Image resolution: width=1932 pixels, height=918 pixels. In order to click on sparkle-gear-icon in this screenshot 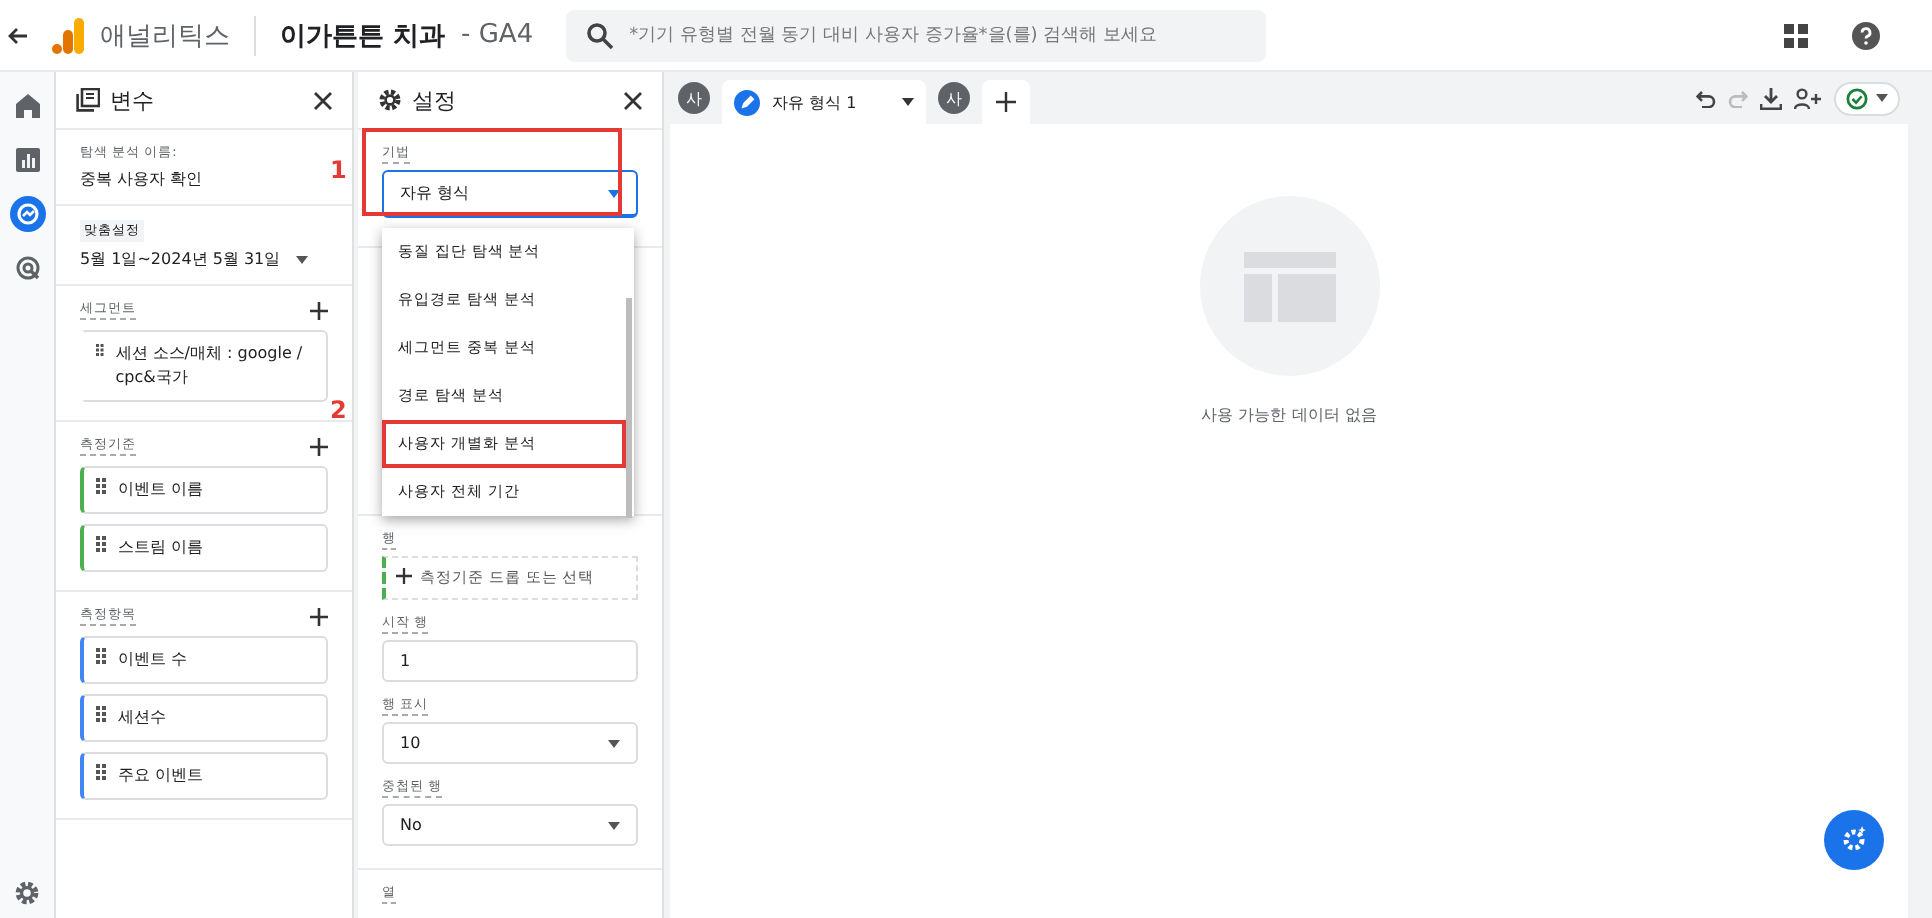, I will do `click(1854, 840)`.